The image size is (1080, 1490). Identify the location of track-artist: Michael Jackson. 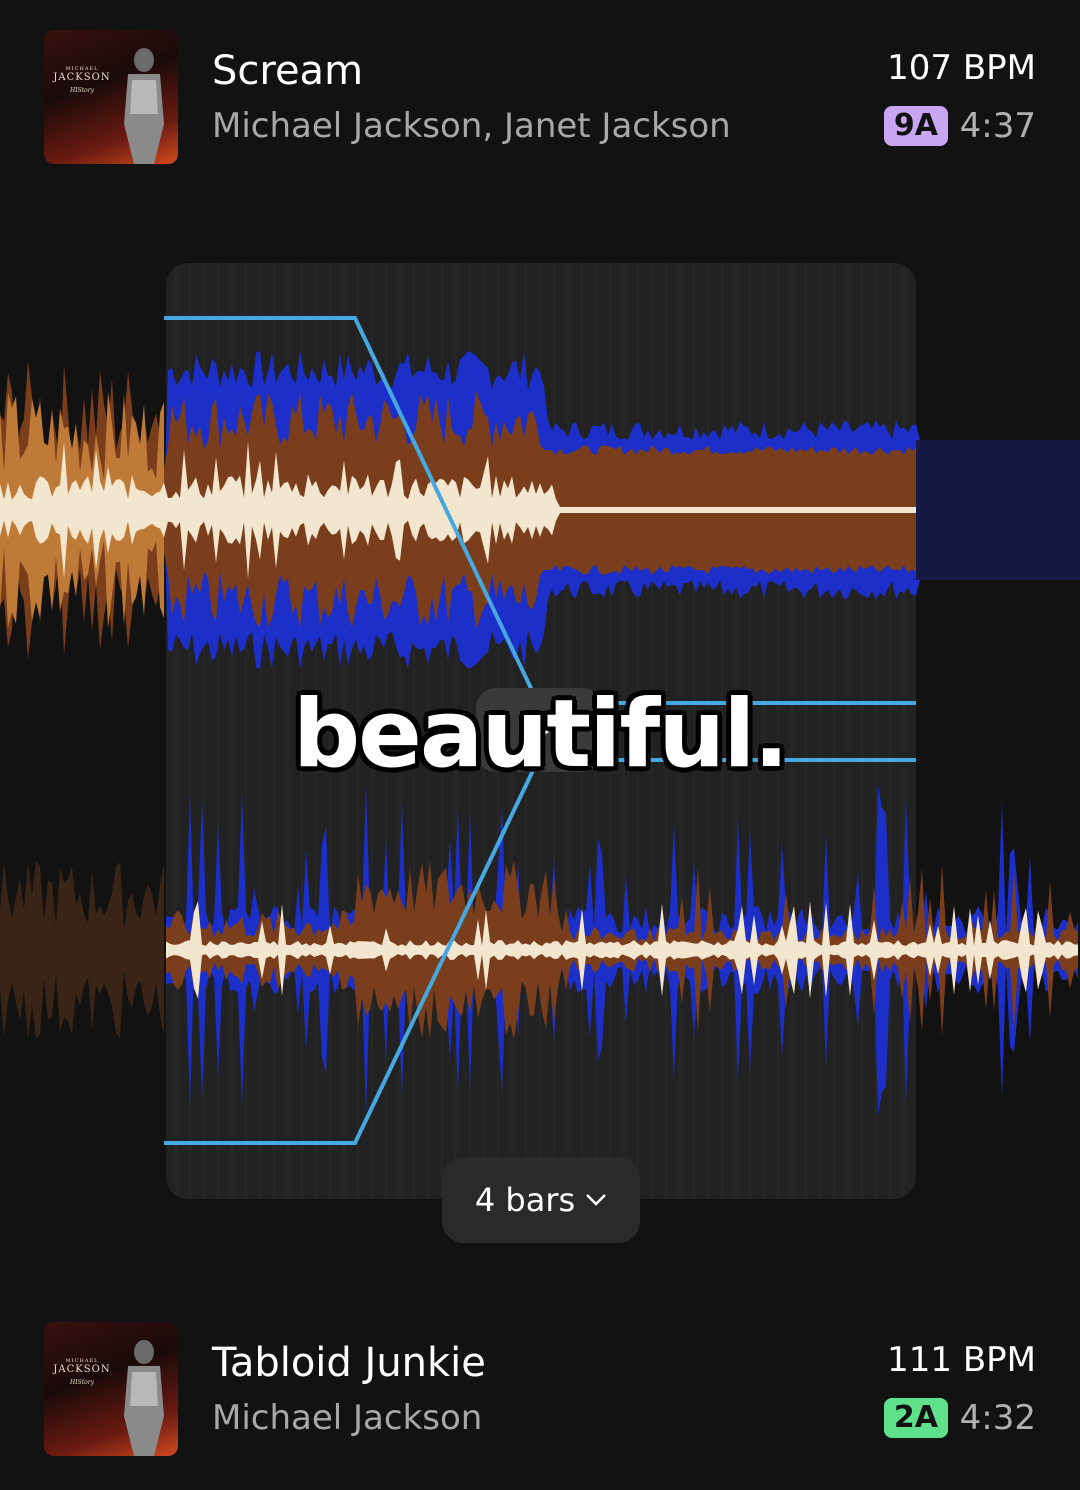
(347, 1418).